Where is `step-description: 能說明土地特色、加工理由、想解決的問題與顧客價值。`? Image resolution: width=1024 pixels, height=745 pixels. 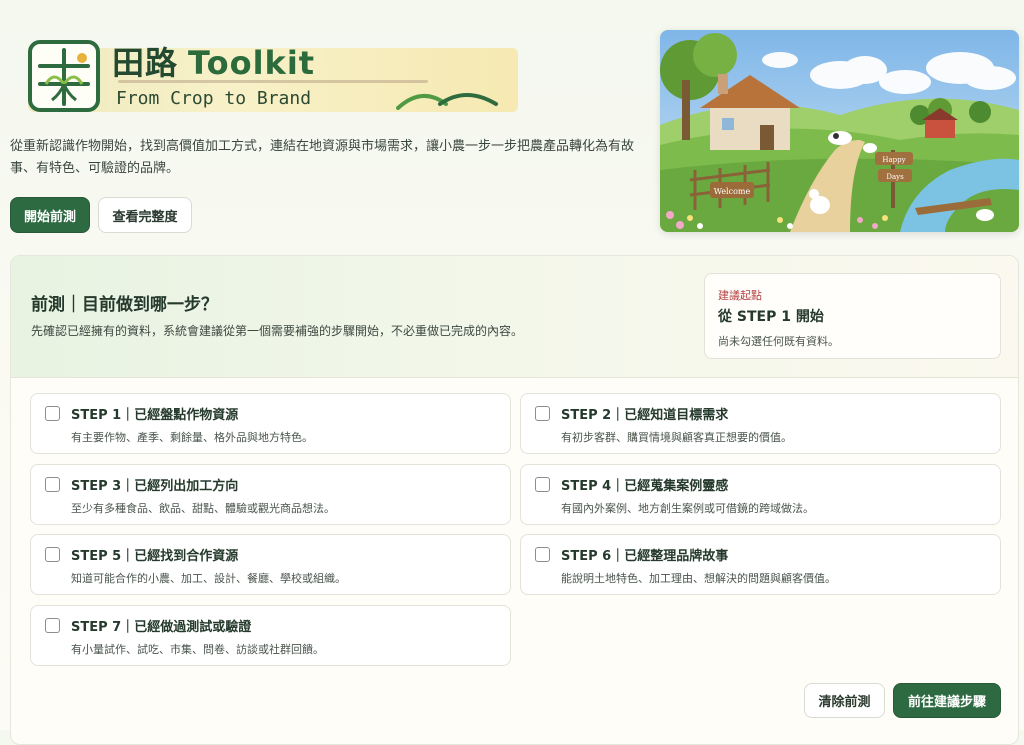
step-description: 能說明土地特色、加工理由、想解決的問題與顧客價值。 is located at coordinates (698, 578).